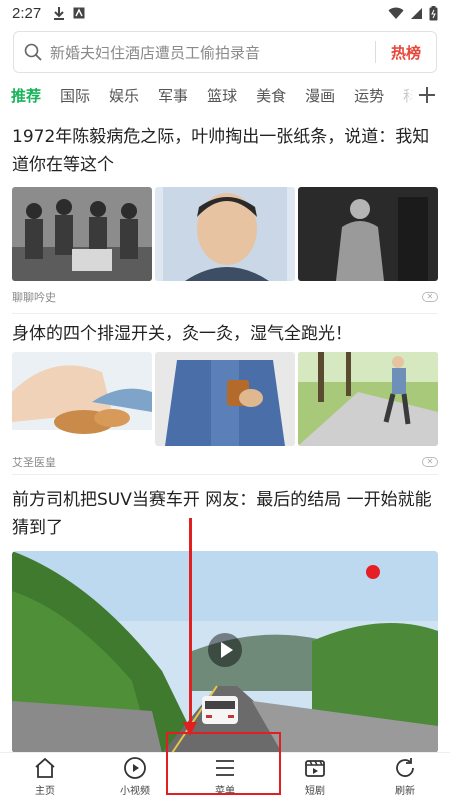 This screenshot has height=800, width=450. What do you see at coordinates (79, 13) in the screenshot?
I see `app-notification-icon` at bounding box center [79, 13].